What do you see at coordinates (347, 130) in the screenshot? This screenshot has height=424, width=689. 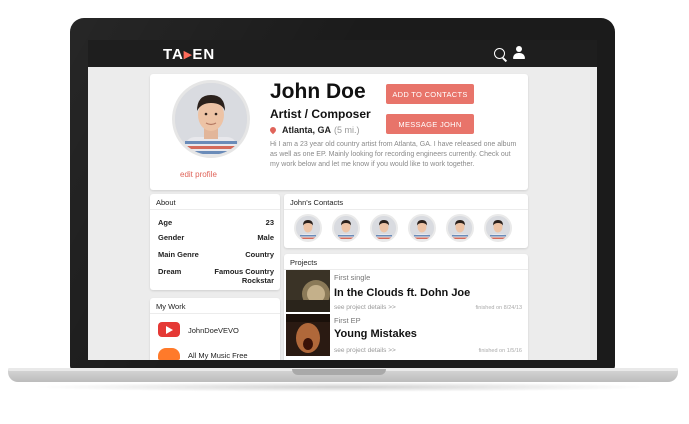 I see `location-distance: (5 mi.)` at bounding box center [347, 130].